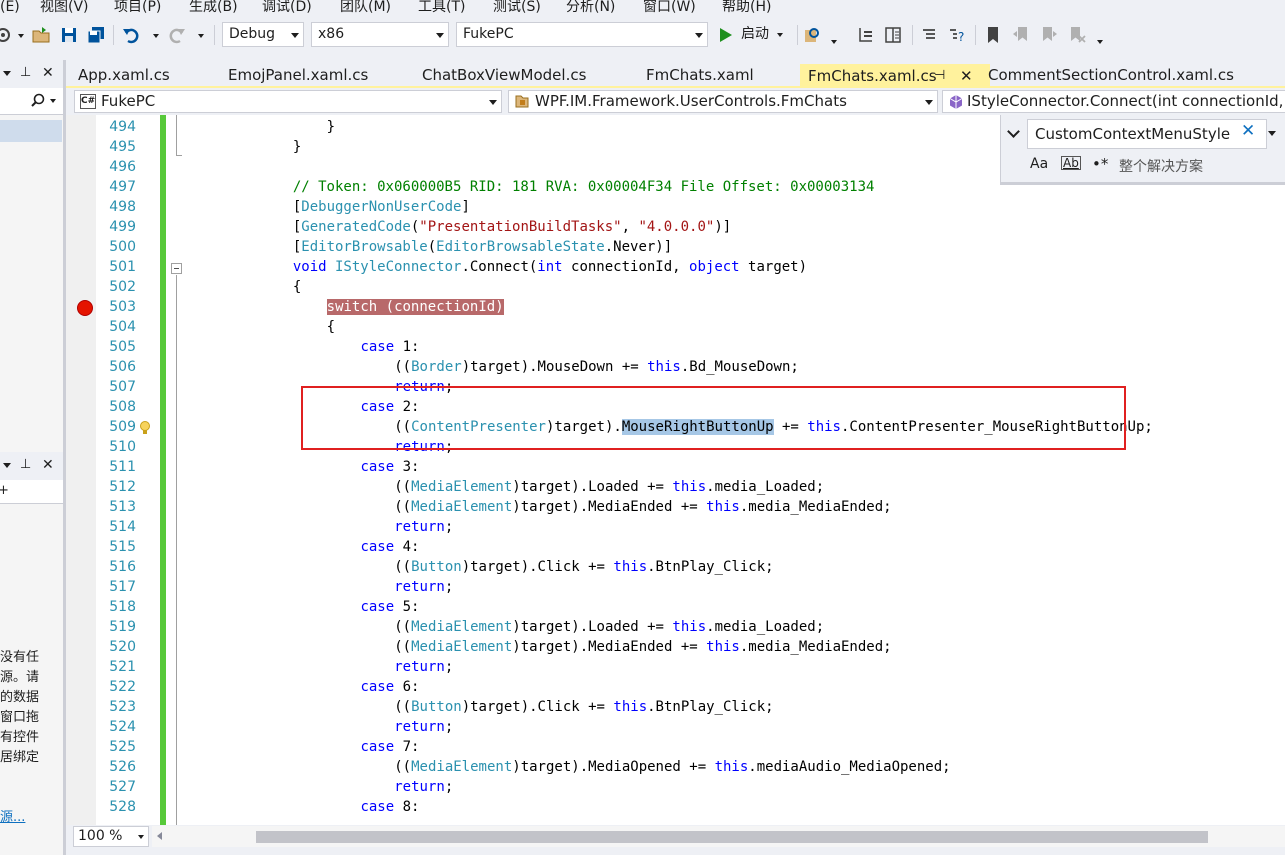  I want to click on class-dropdown: WPF.IM.Framework.UserControls.FmChats, so click(723, 101).